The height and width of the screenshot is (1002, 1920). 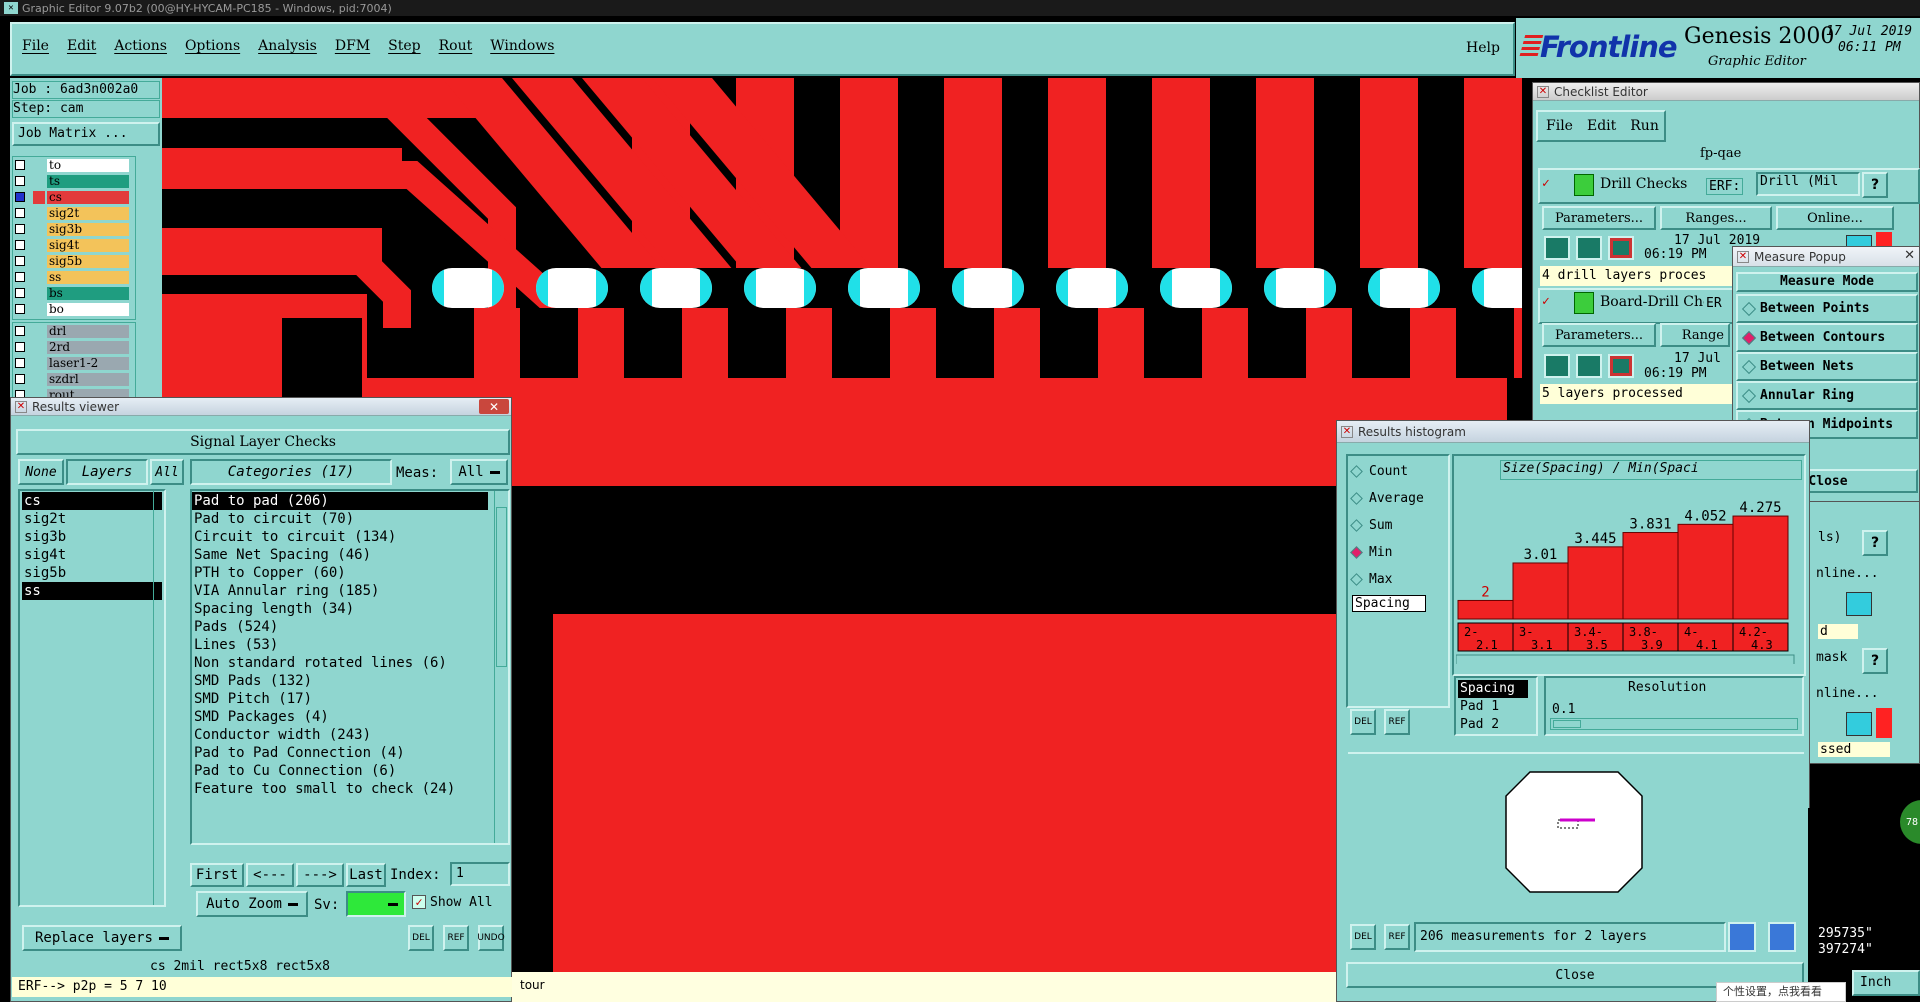 What do you see at coordinates (217, 875) in the screenshot?
I see `first-button: First` at bounding box center [217, 875].